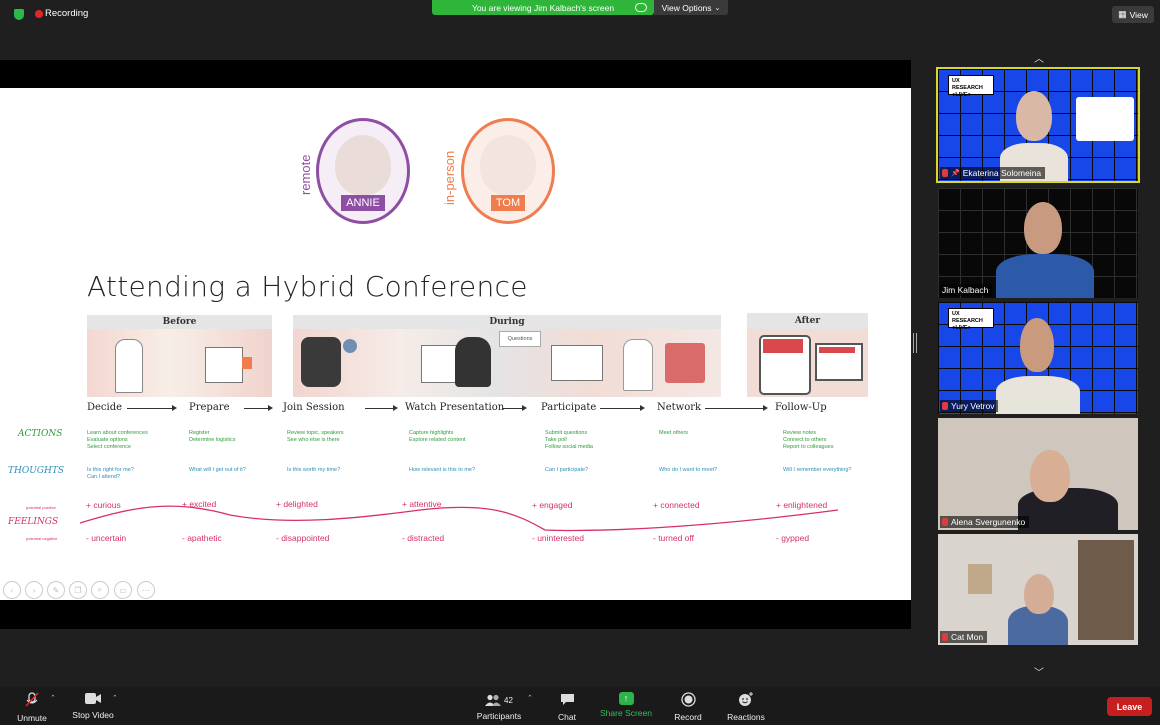  I want to click on reactions-label: Reactions, so click(746, 717).